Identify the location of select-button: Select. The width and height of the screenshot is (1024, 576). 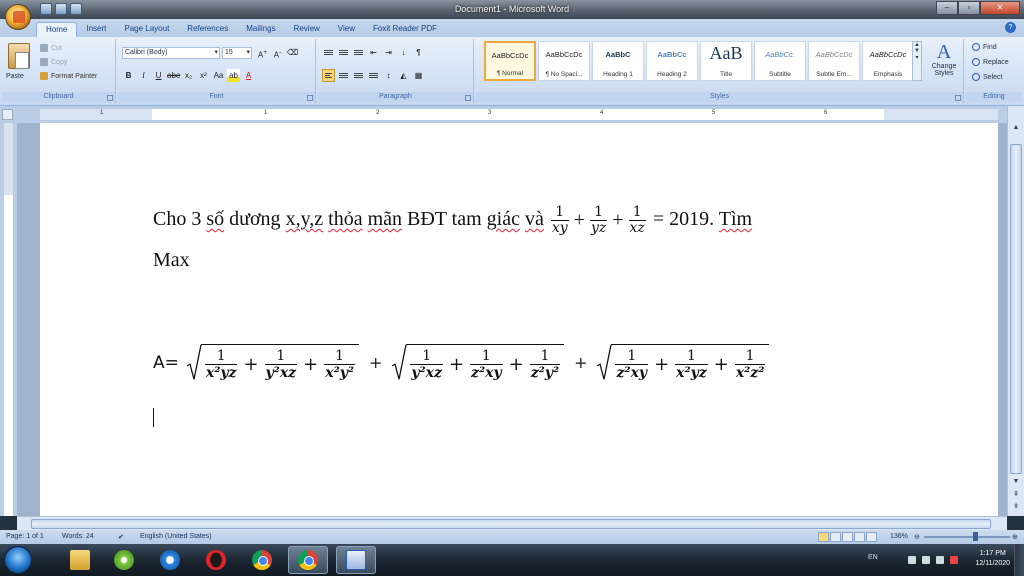
(987, 77).